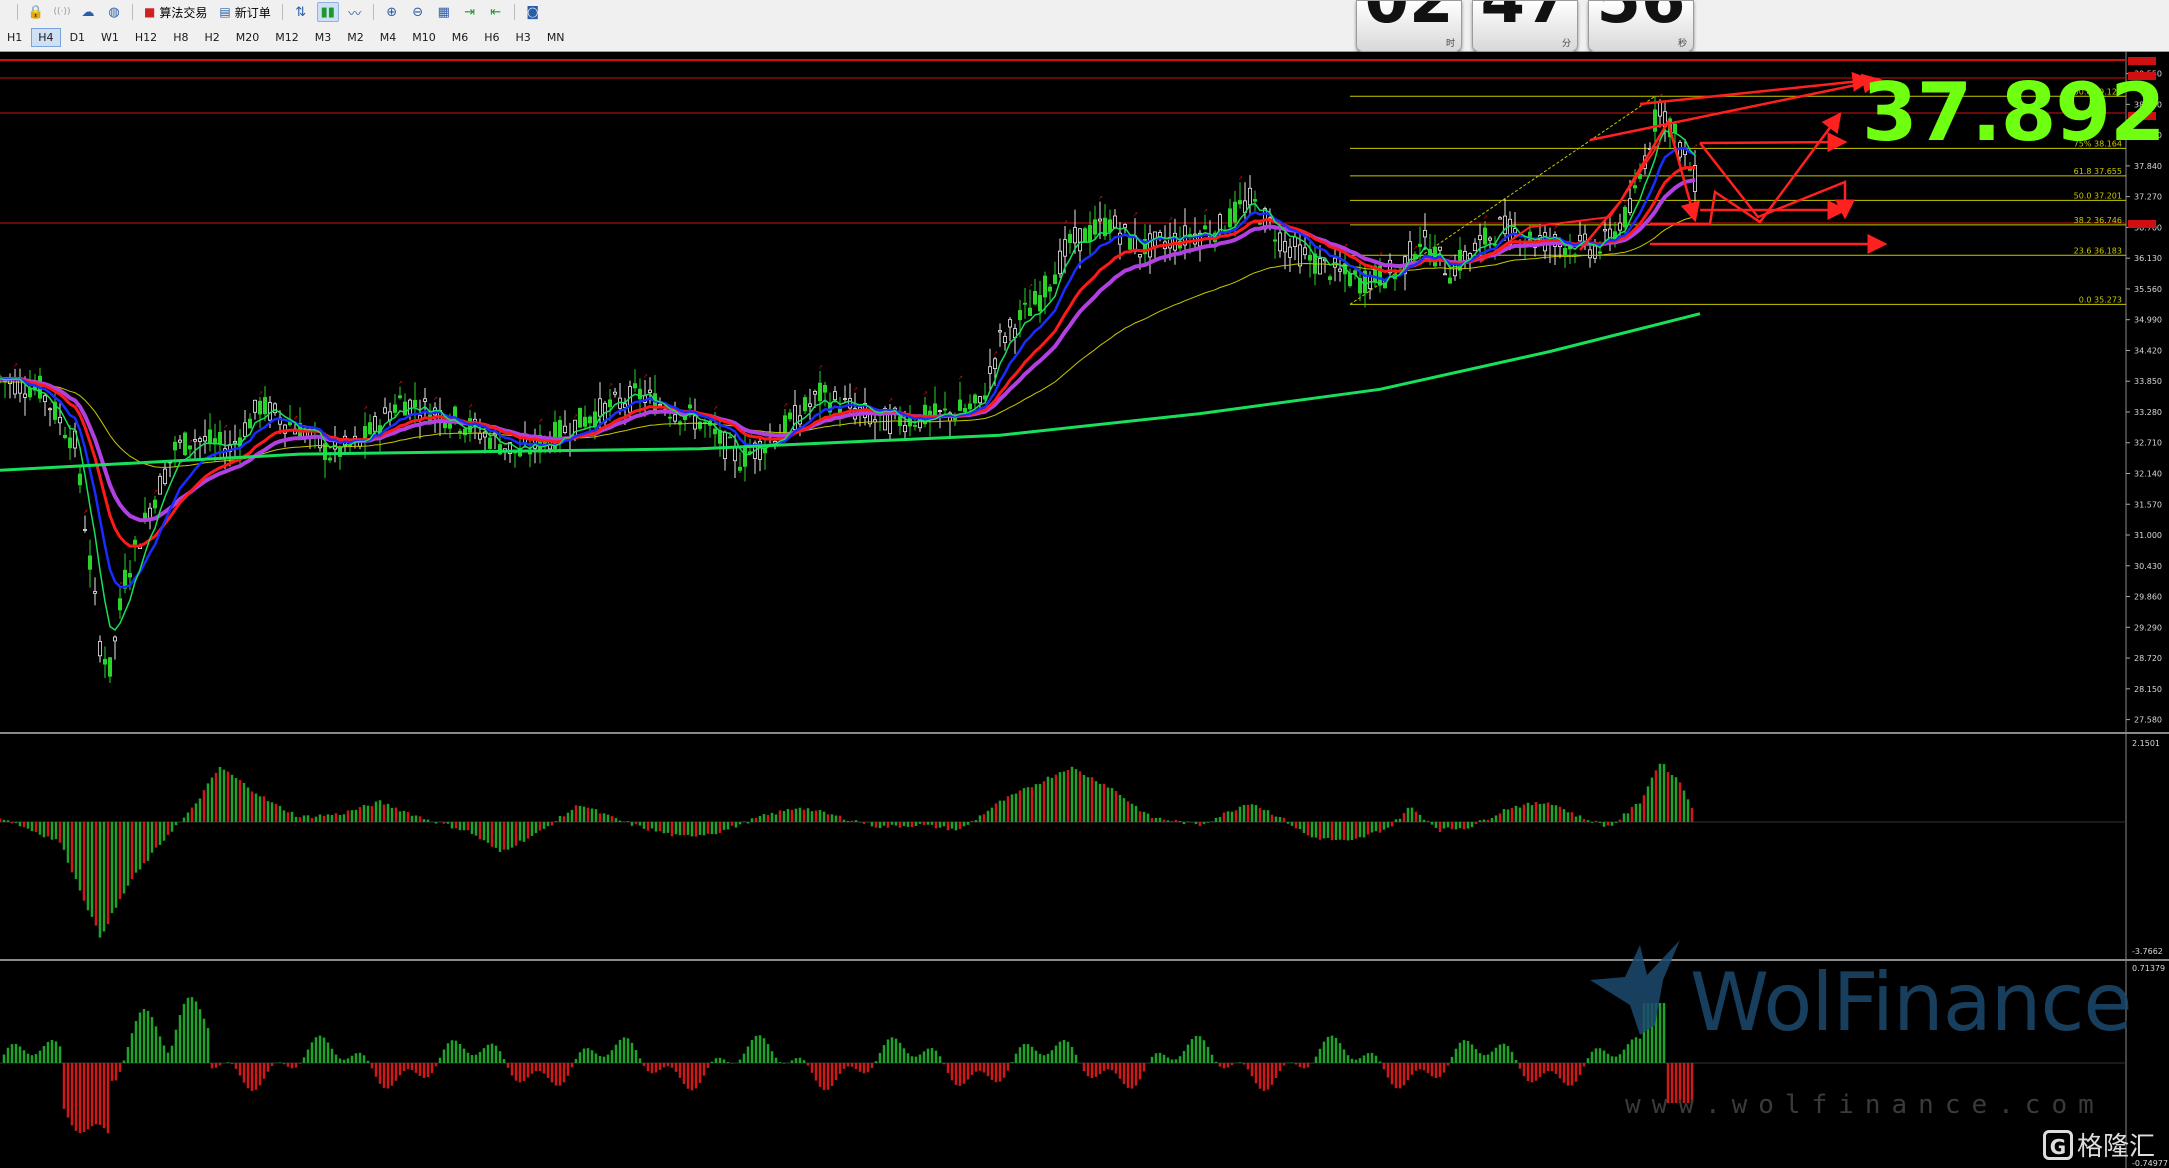  I want to click on grid-icon: ▦, so click(444, 12).